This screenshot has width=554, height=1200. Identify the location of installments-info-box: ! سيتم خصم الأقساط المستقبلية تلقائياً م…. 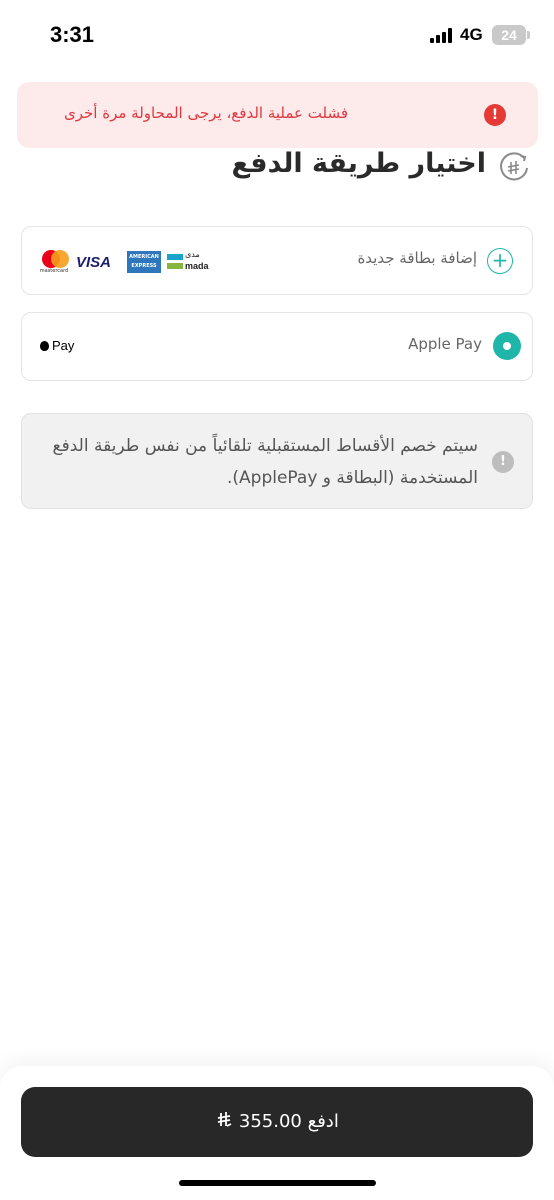
(277, 461).